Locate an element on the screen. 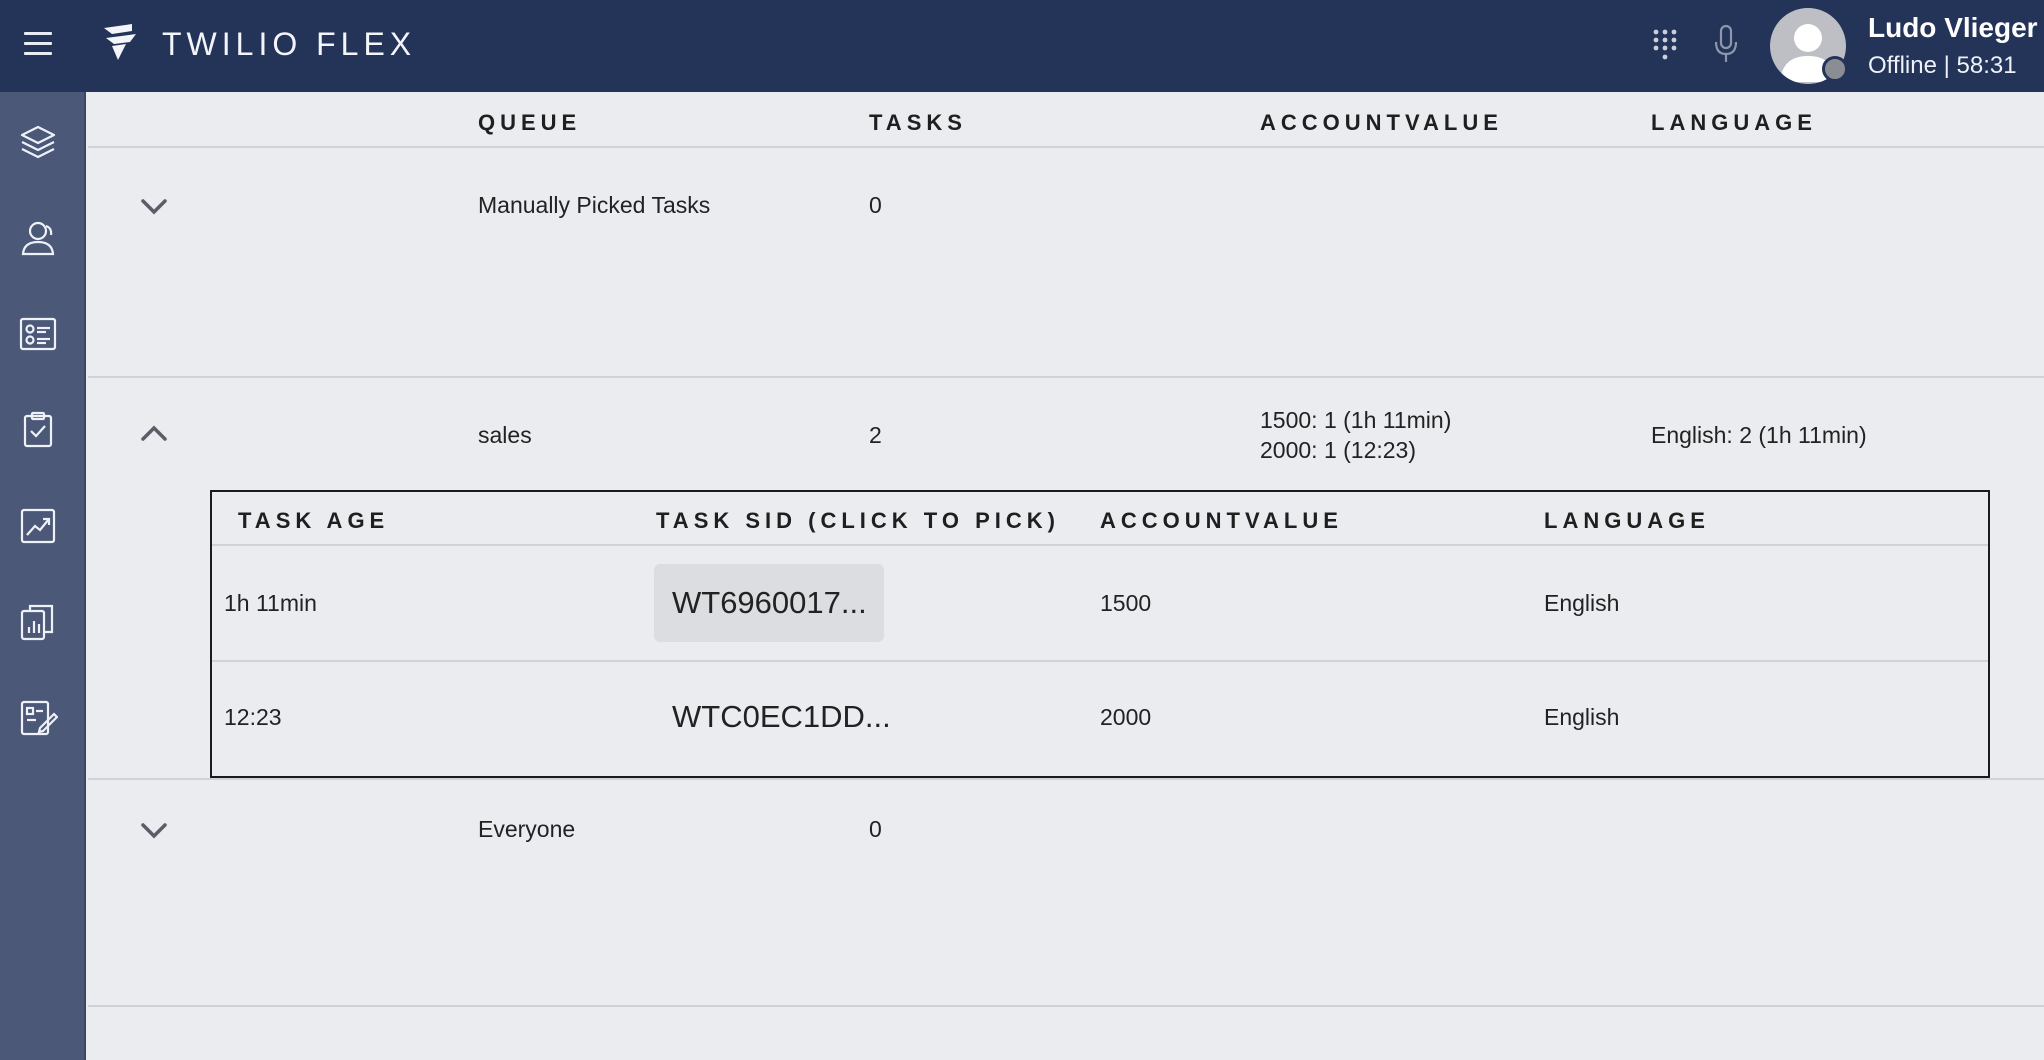 This screenshot has width=2044, height=1060. queue-language: English: 2 (1h 11min) is located at coordinates (1759, 435).